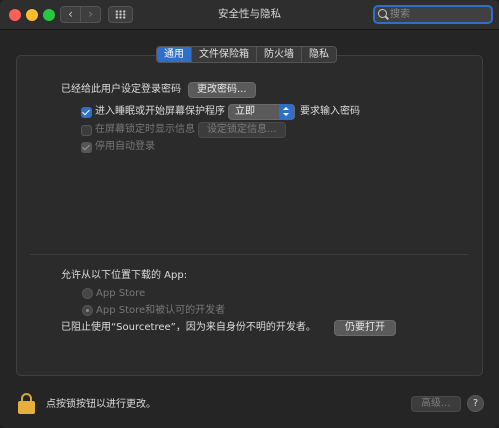 The width and height of the screenshot is (499, 428). Describe the element at coordinates (330, 111) in the screenshot. I see `require-password-suffix: 要求输入密码` at that location.